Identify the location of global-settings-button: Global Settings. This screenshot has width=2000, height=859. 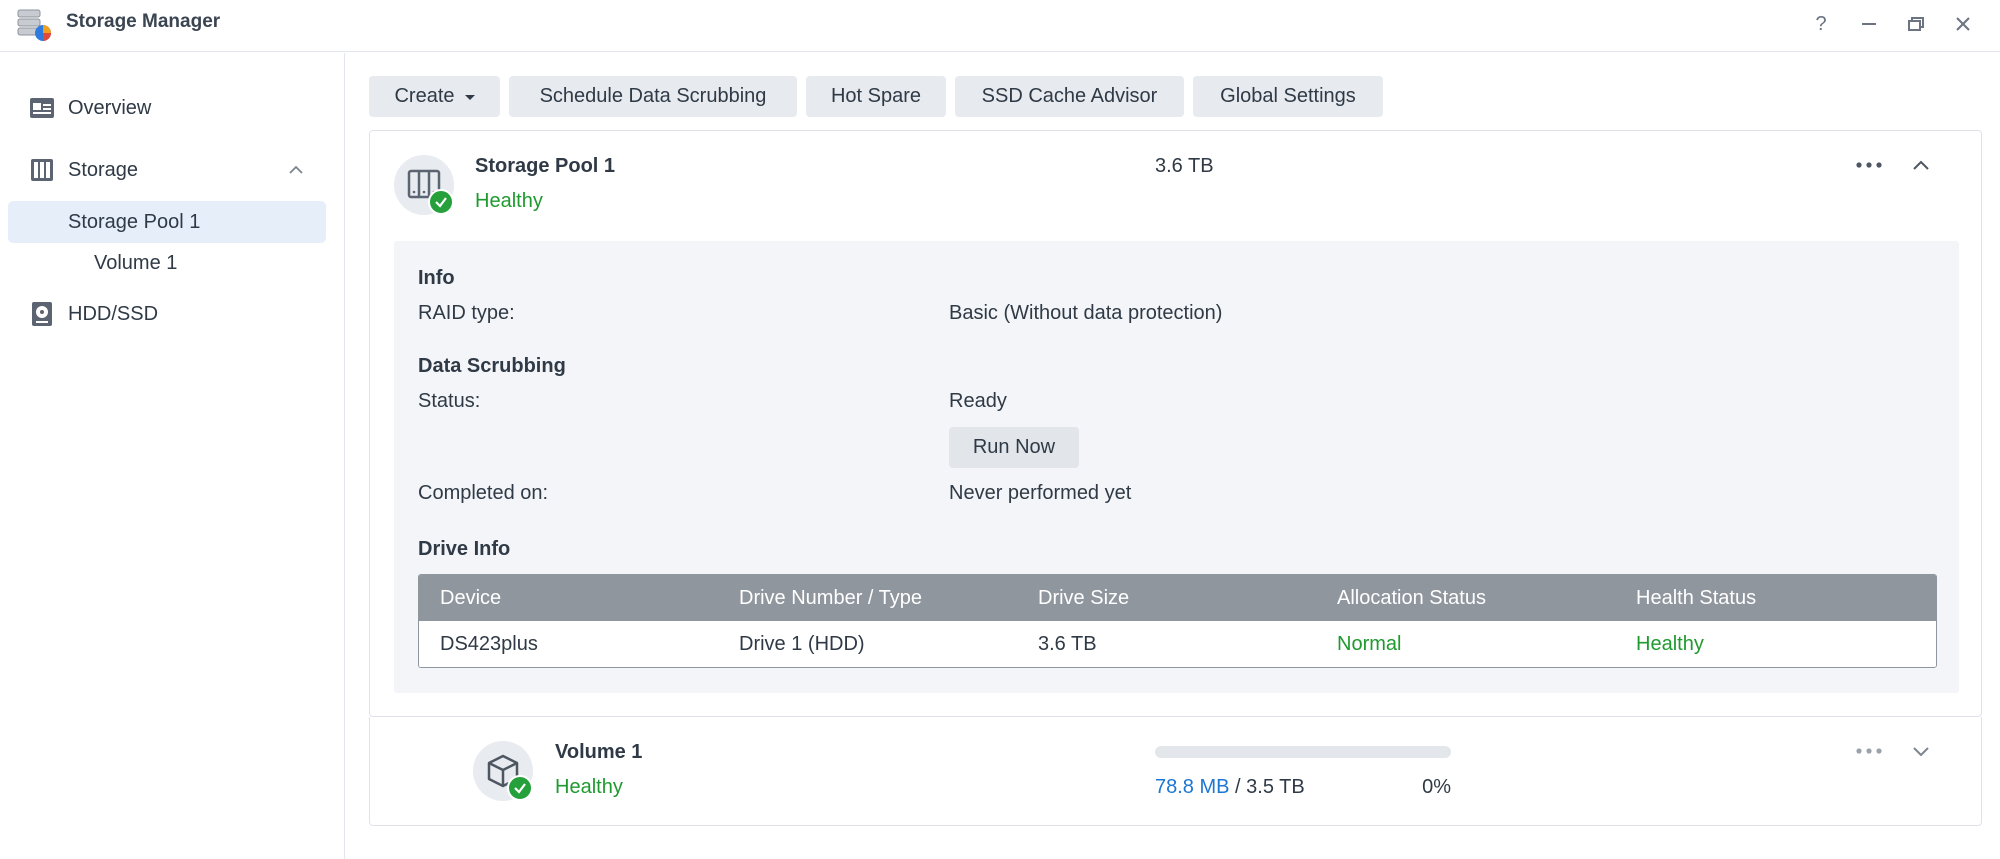
(1288, 96).